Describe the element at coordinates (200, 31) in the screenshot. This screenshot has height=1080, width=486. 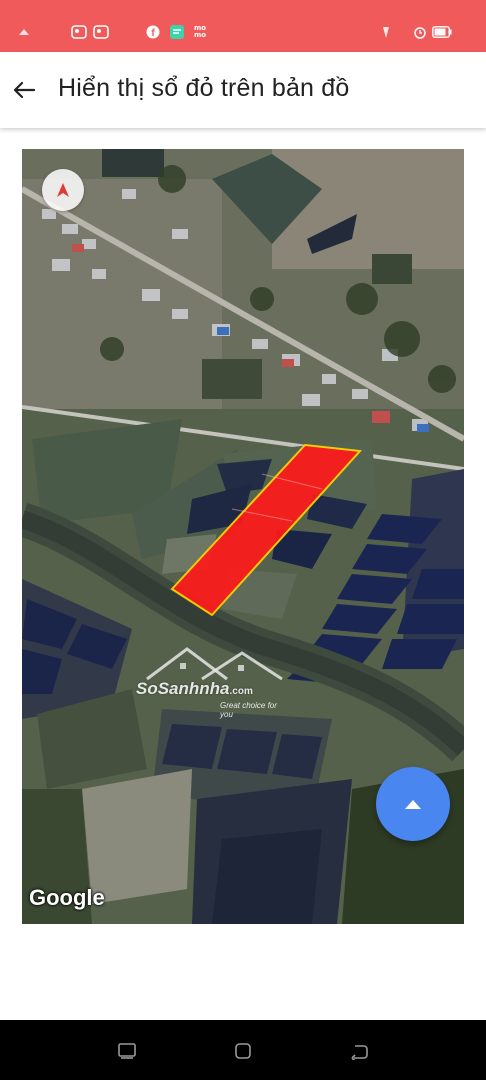
I see `momo-icon: mo mo` at that location.